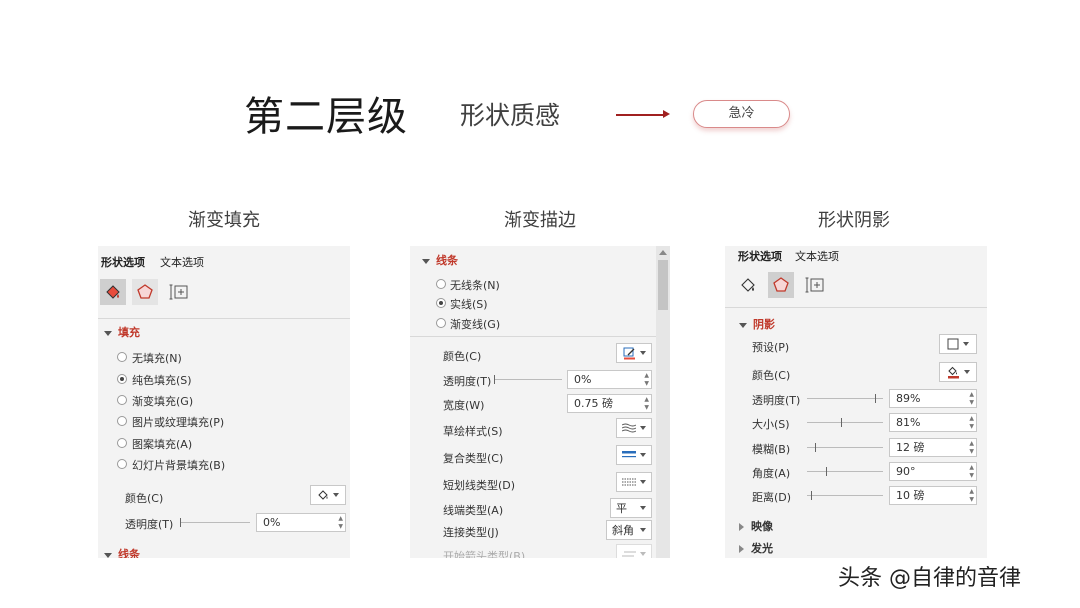  What do you see at coordinates (953, 344) in the screenshot?
I see `square-outline-icon` at bounding box center [953, 344].